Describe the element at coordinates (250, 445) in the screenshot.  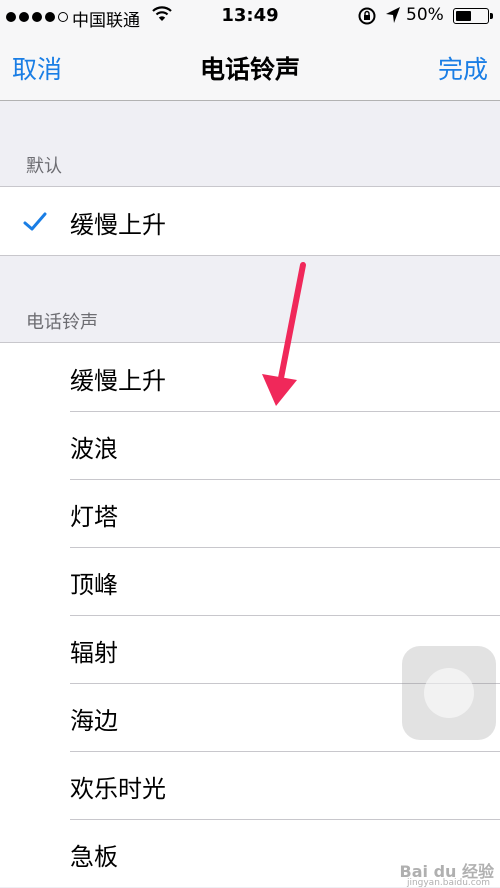
I see `ringtone-row: 波浪` at that location.